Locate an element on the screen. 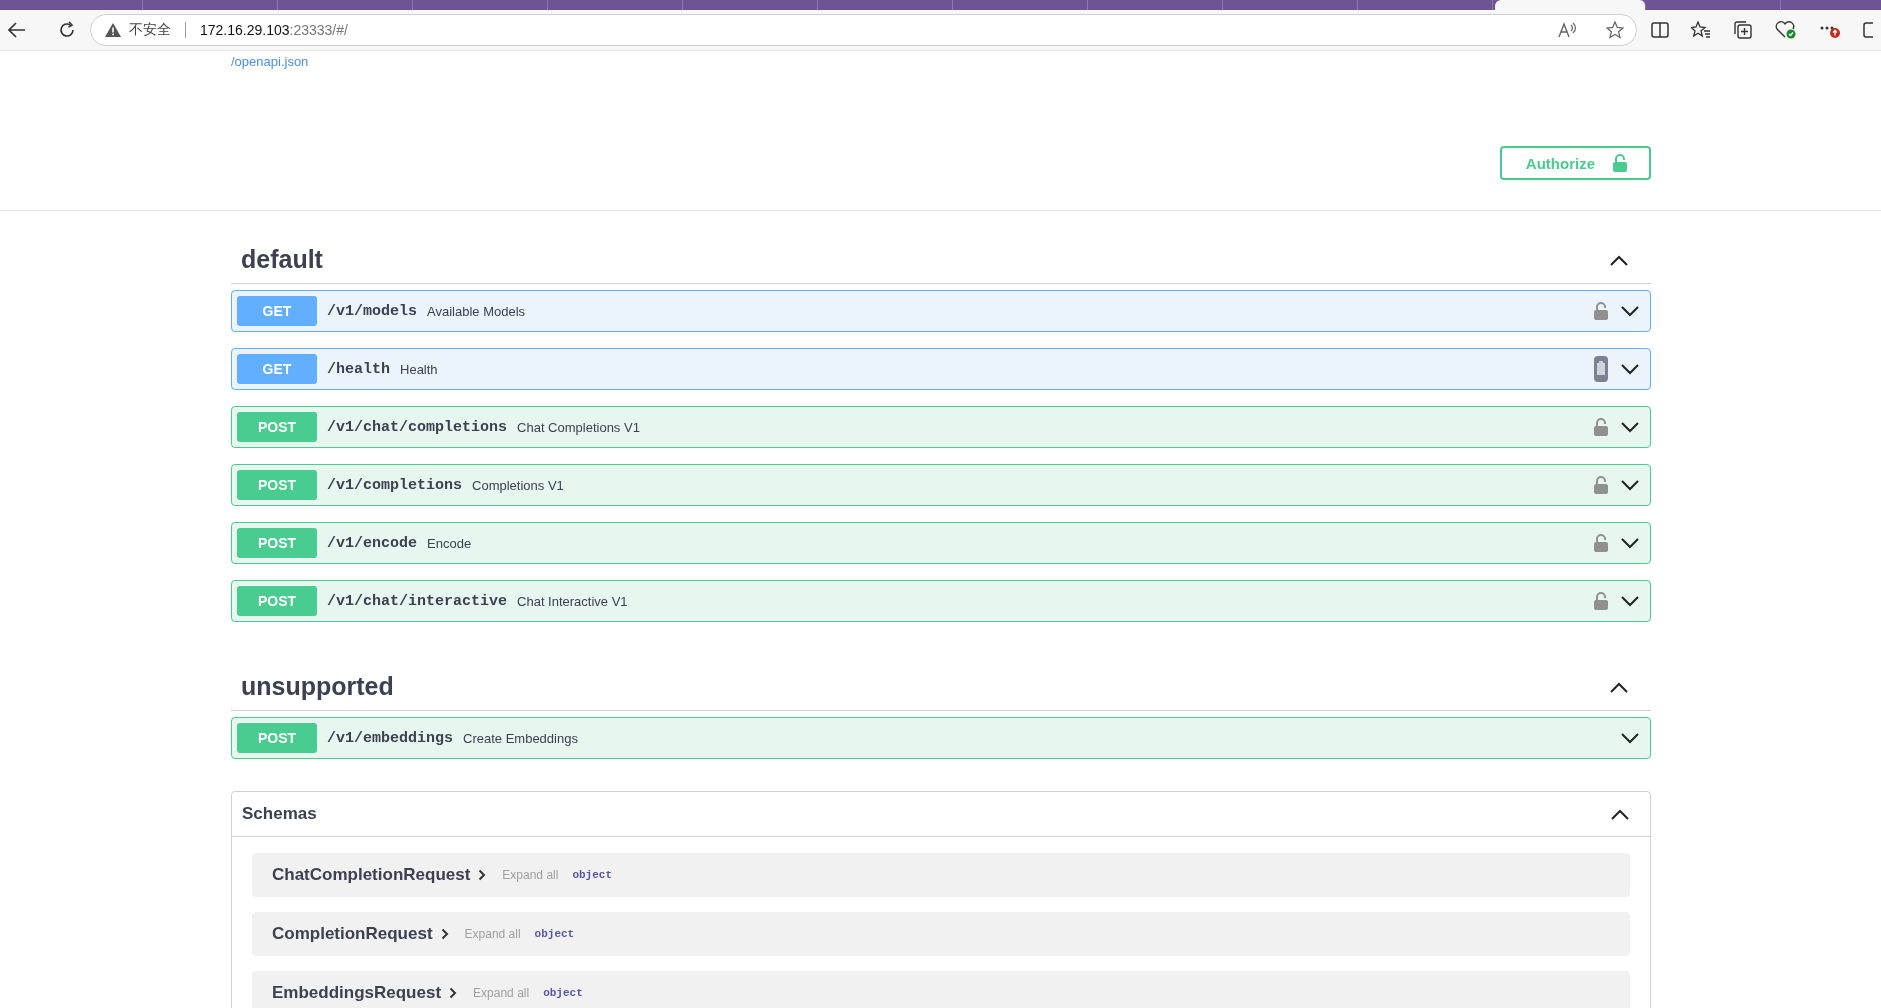 This screenshot has height=1008, width=1881. collections-icon is located at coordinates (1743, 30).